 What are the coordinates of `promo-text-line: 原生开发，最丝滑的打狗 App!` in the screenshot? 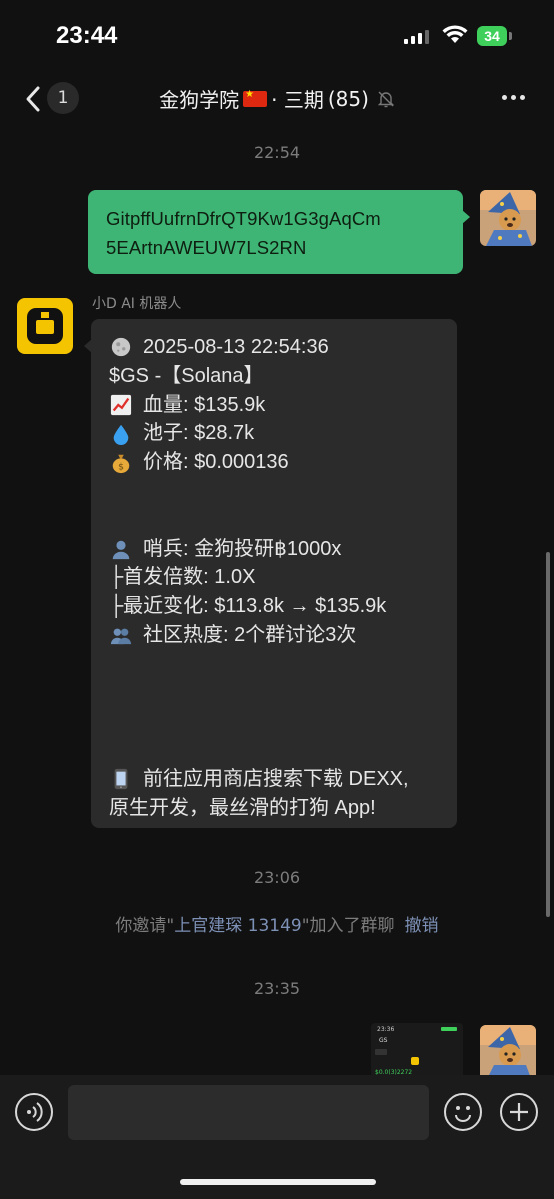 It's located at (242, 807).